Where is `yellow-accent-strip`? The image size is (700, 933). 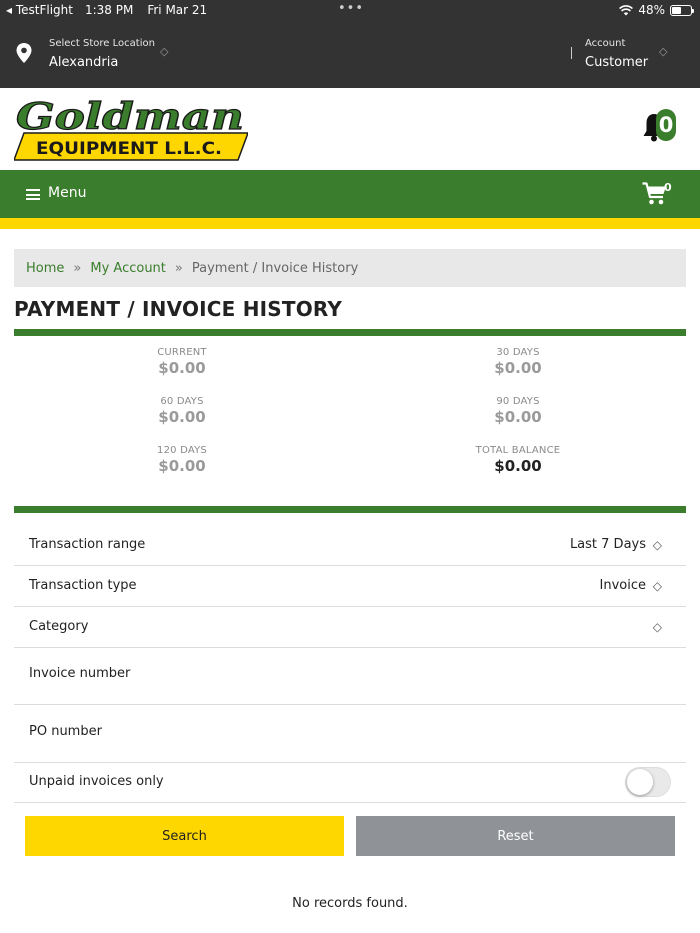
yellow-accent-strip is located at coordinates (350, 223).